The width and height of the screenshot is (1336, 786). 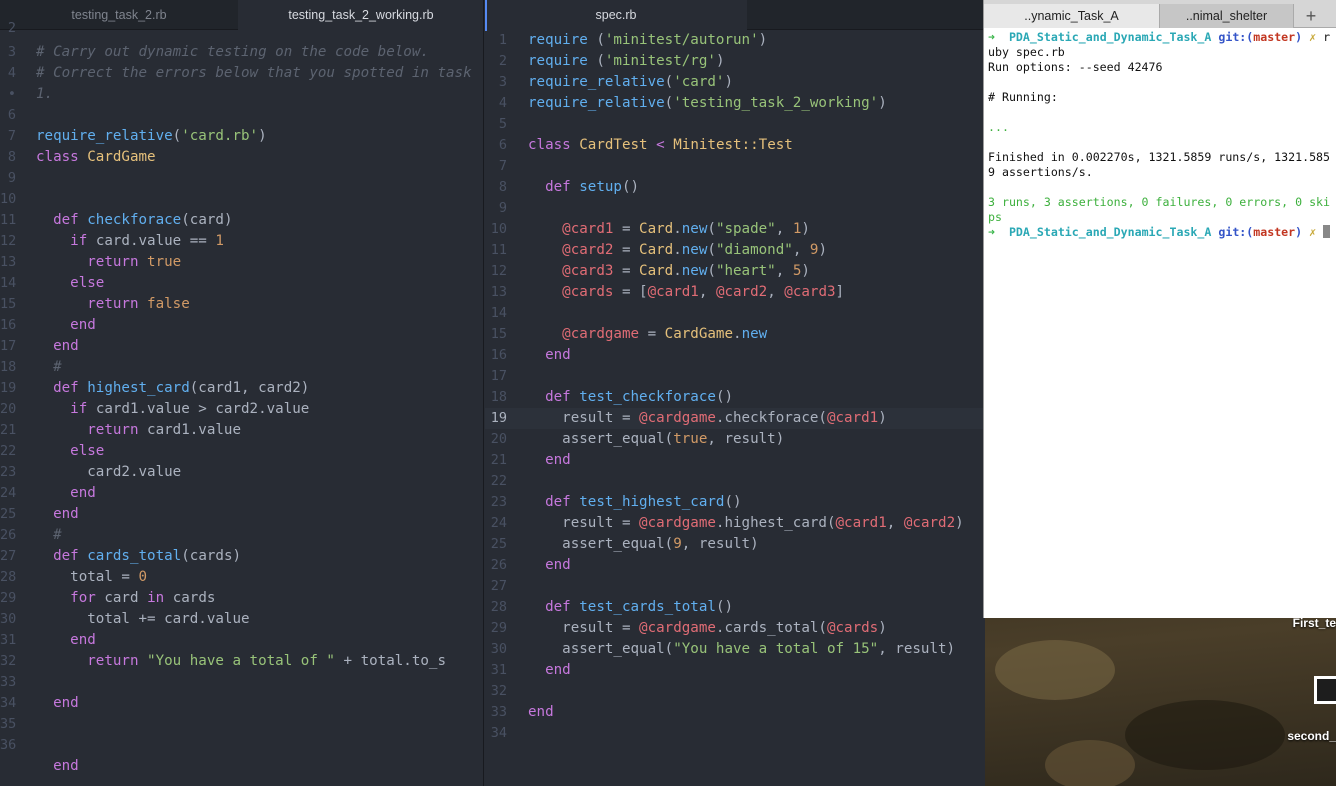 I want to click on code-line: 11 @card2 = Card.new("diamond", 9), so click(x=735, y=250).